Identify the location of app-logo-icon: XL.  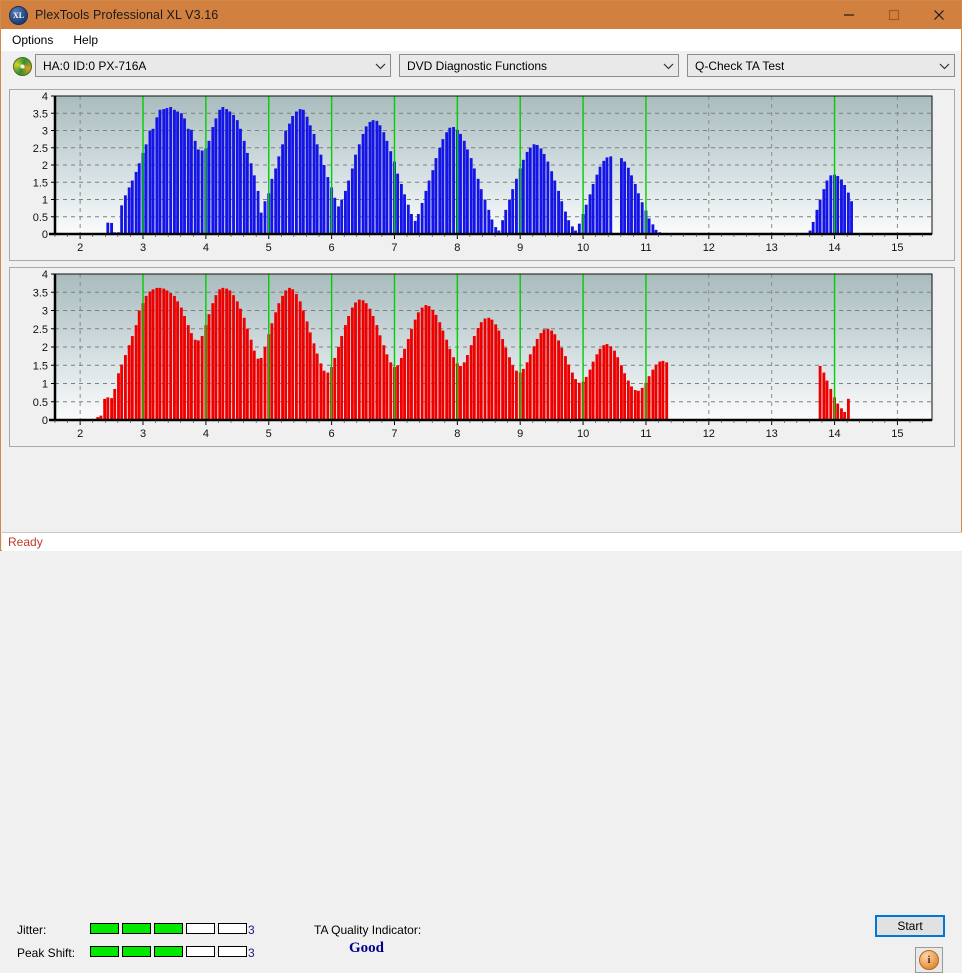
(18, 15).